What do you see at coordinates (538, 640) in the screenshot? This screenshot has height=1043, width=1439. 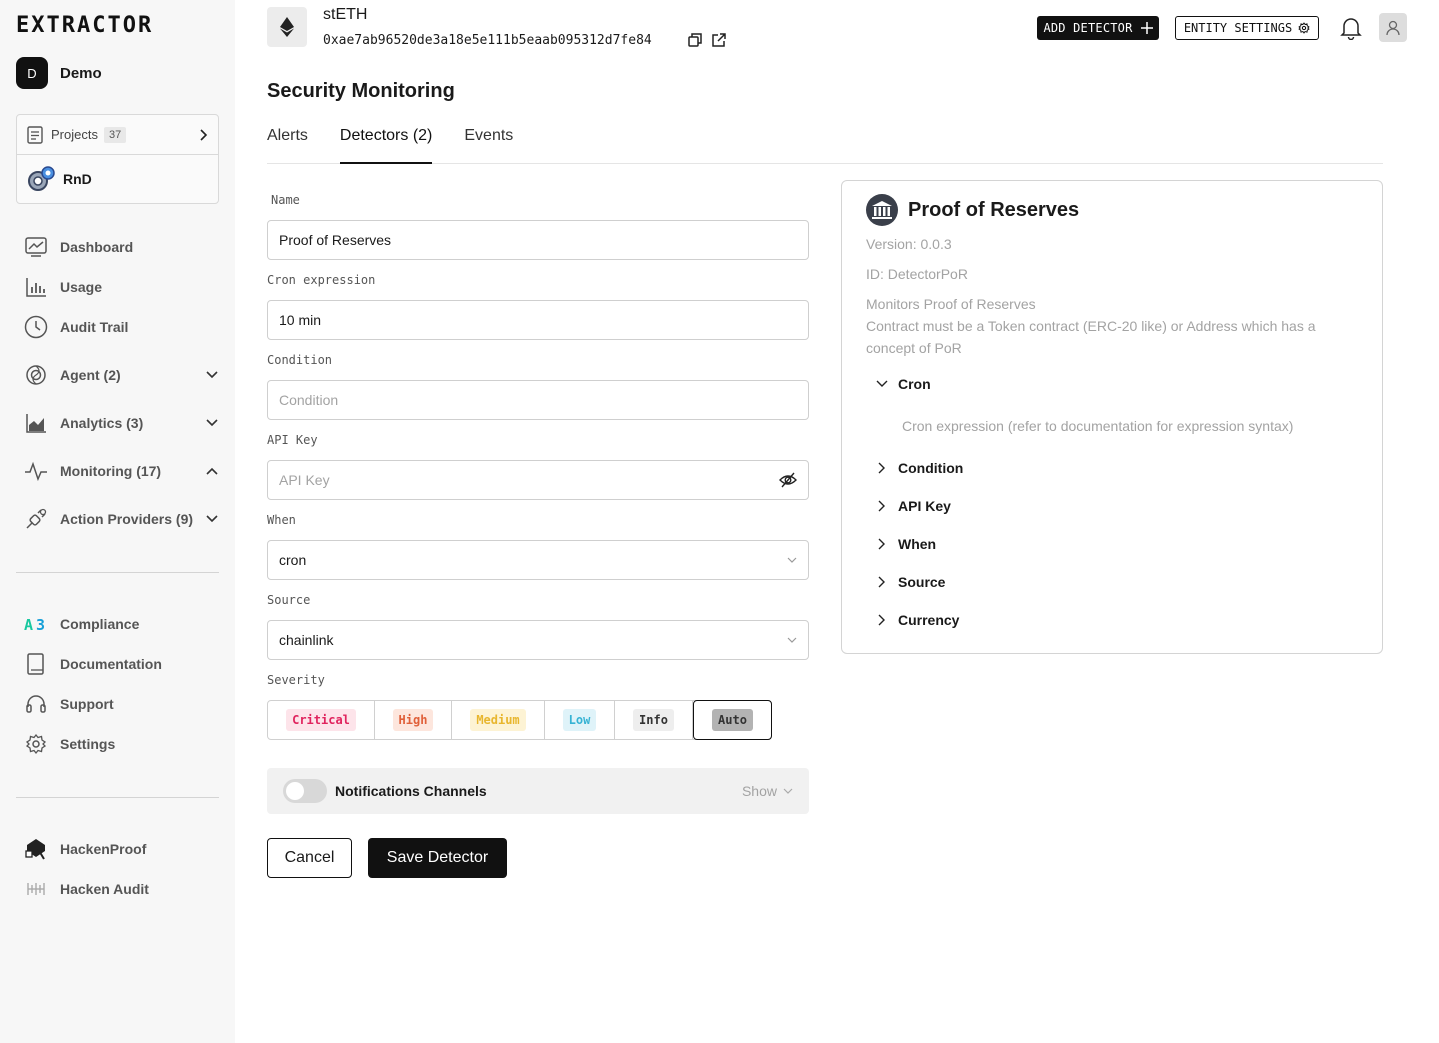 I see `source-select: chainlink` at bounding box center [538, 640].